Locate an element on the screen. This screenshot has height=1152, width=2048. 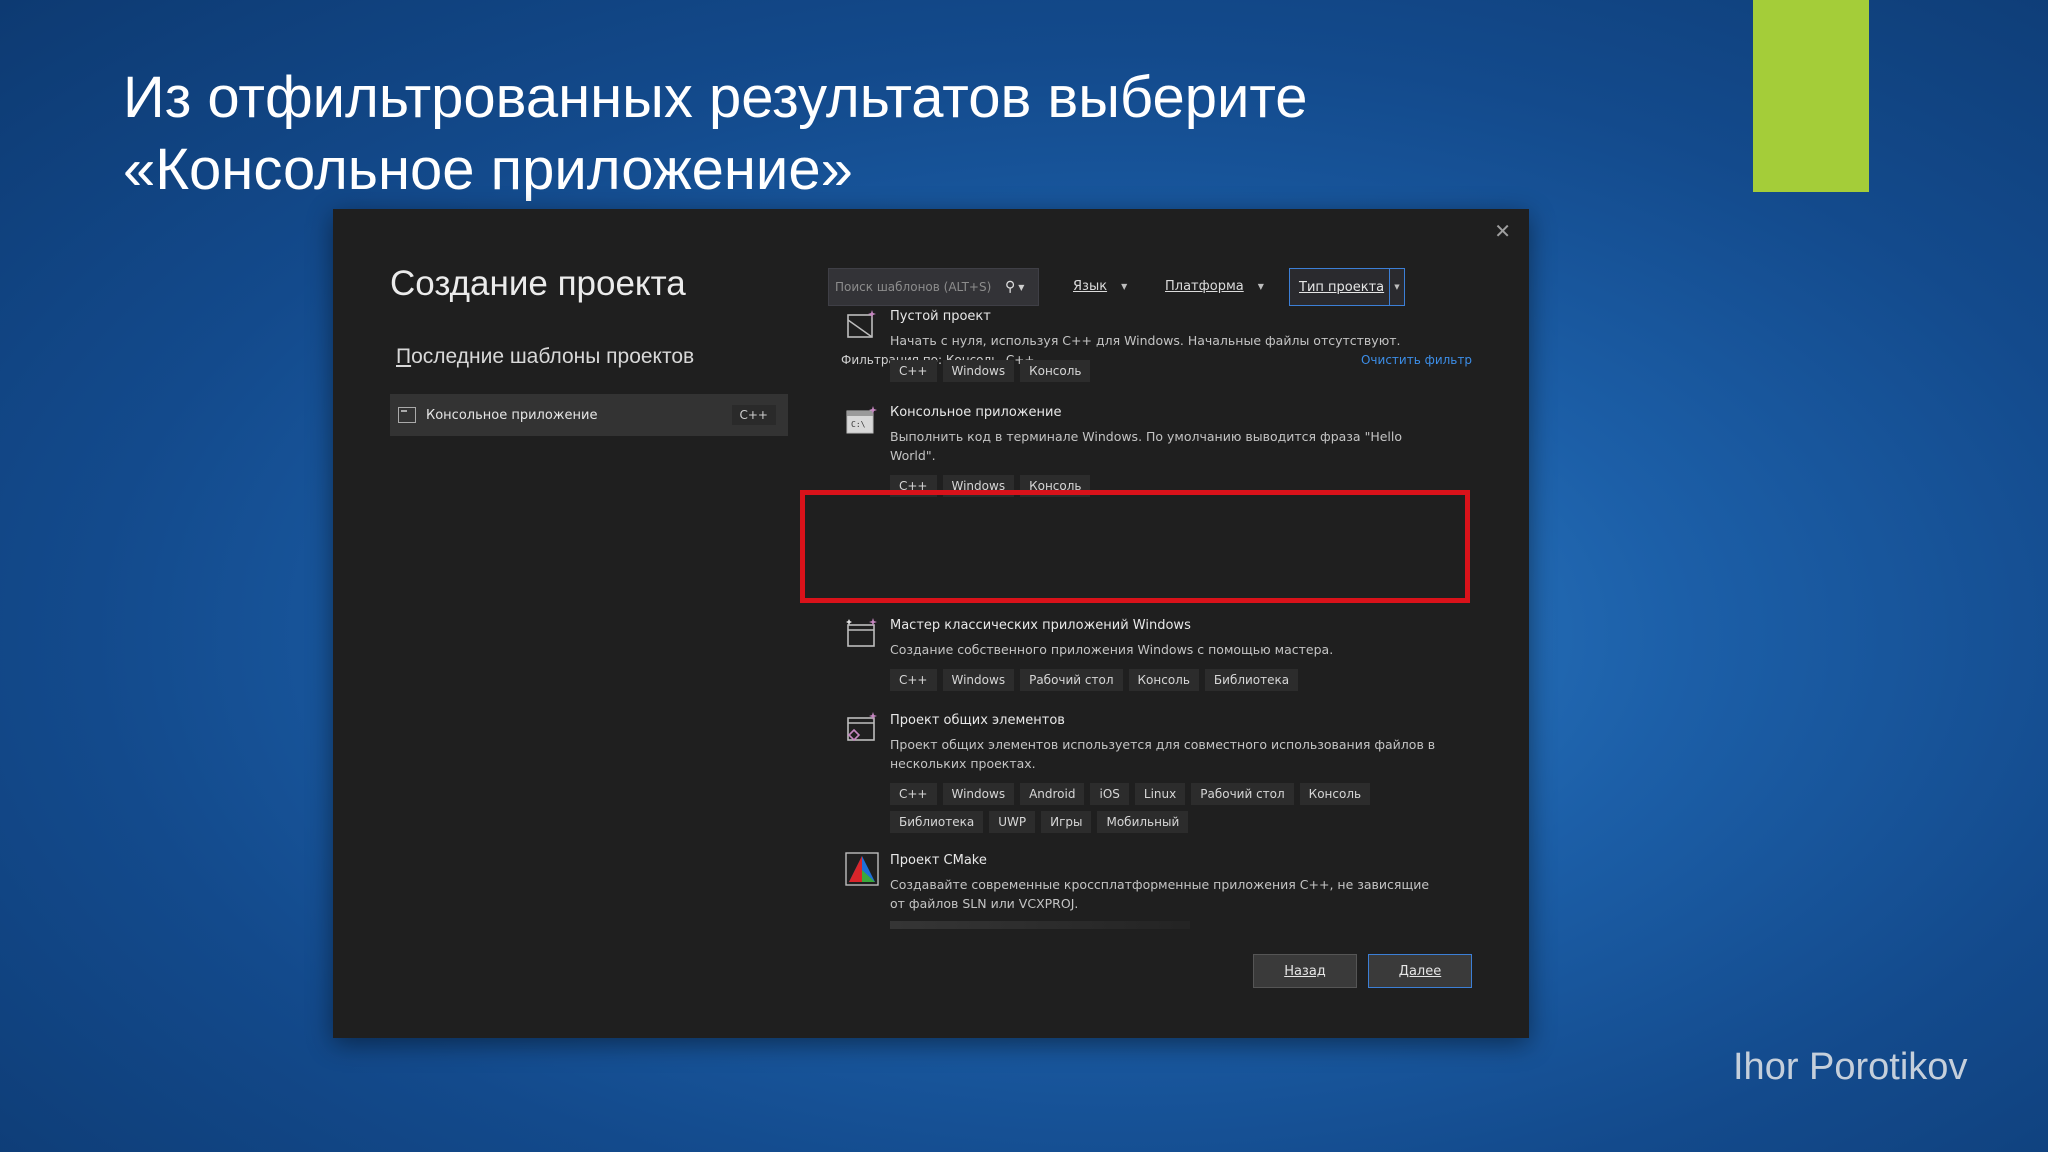
template-name: Проект CMake is located at coordinates (938, 860).